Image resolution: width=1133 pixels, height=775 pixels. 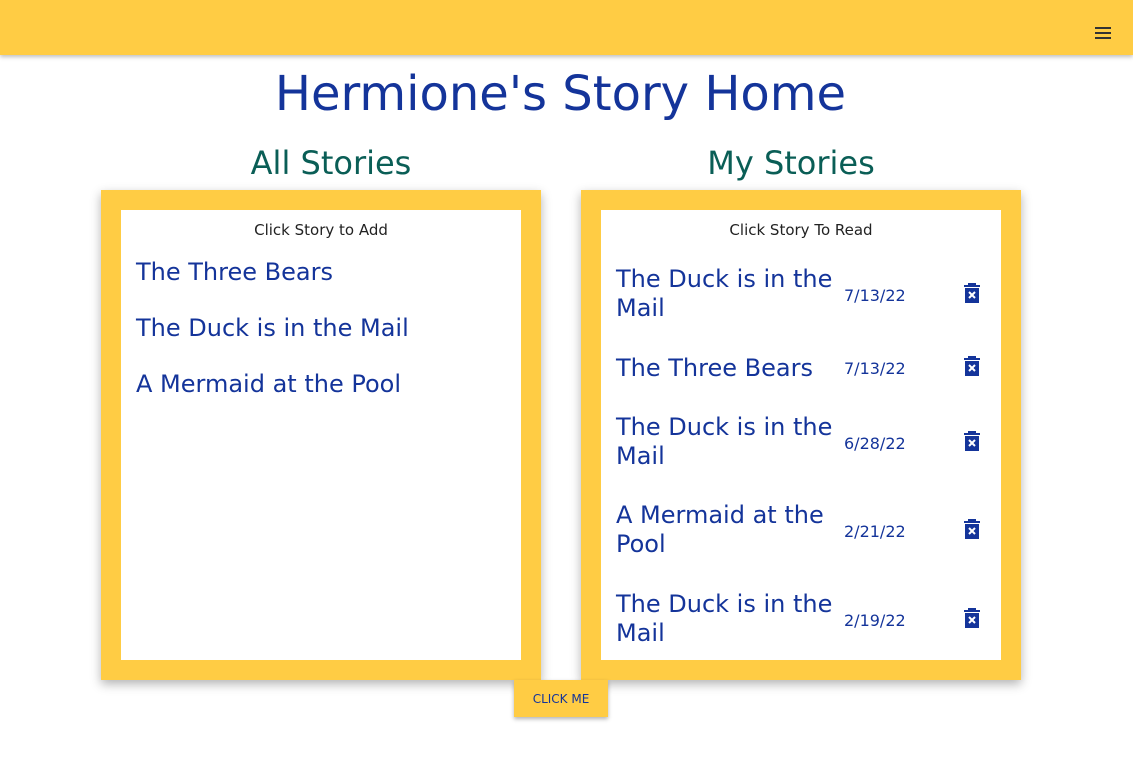 What do you see at coordinates (561, 698) in the screenshot?
I see `click-me-button: CLICK ME` at bounding box center [561, 698].